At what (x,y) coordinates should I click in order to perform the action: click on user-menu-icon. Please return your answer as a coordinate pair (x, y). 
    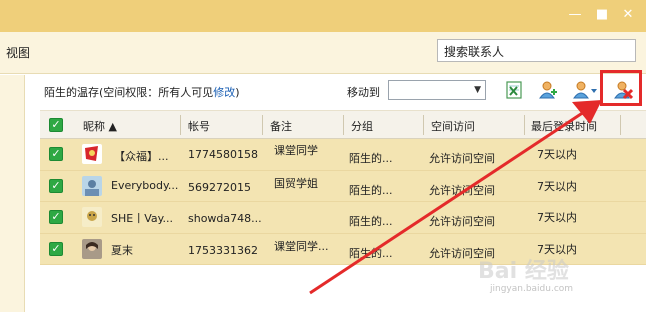
    Looking at the image, I should click on (585, 90).